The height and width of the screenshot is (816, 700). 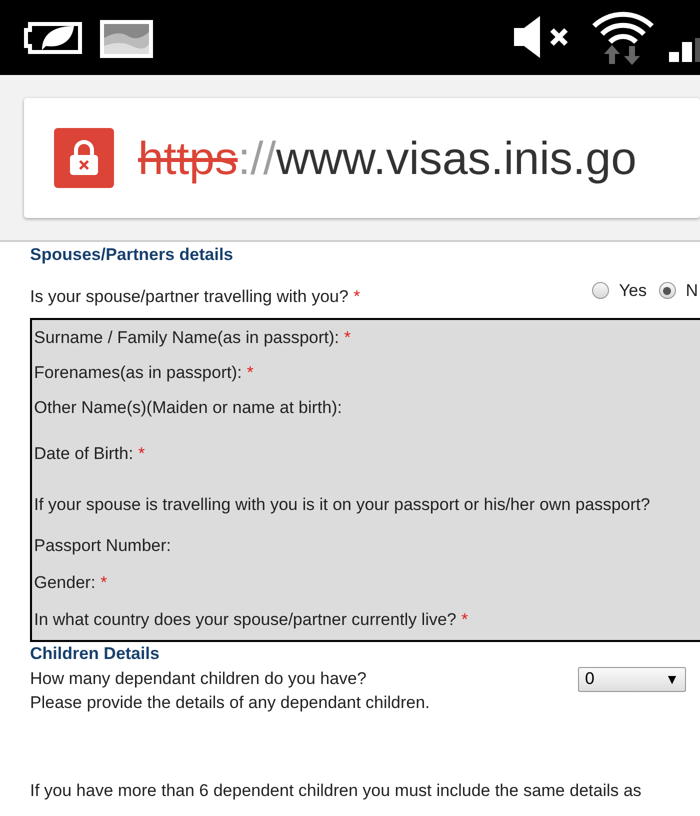 What do you see at coordinates (132, 255) in the screenshot?
I see `section-heading: Spouses/Partners details` at bounding box center [132, 255].